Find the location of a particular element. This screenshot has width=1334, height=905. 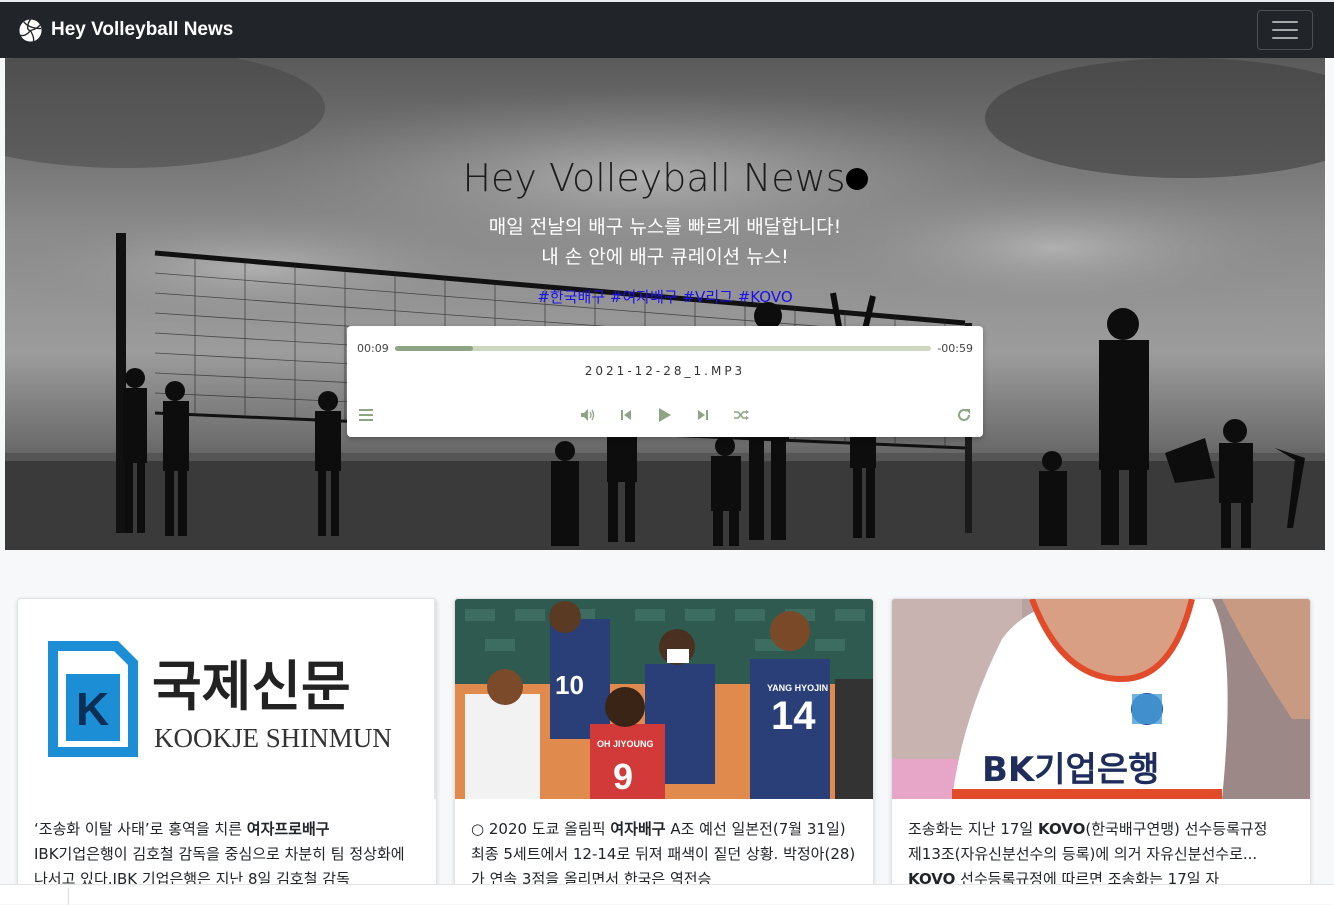

playlist-button is located at coordinates (366, 415).